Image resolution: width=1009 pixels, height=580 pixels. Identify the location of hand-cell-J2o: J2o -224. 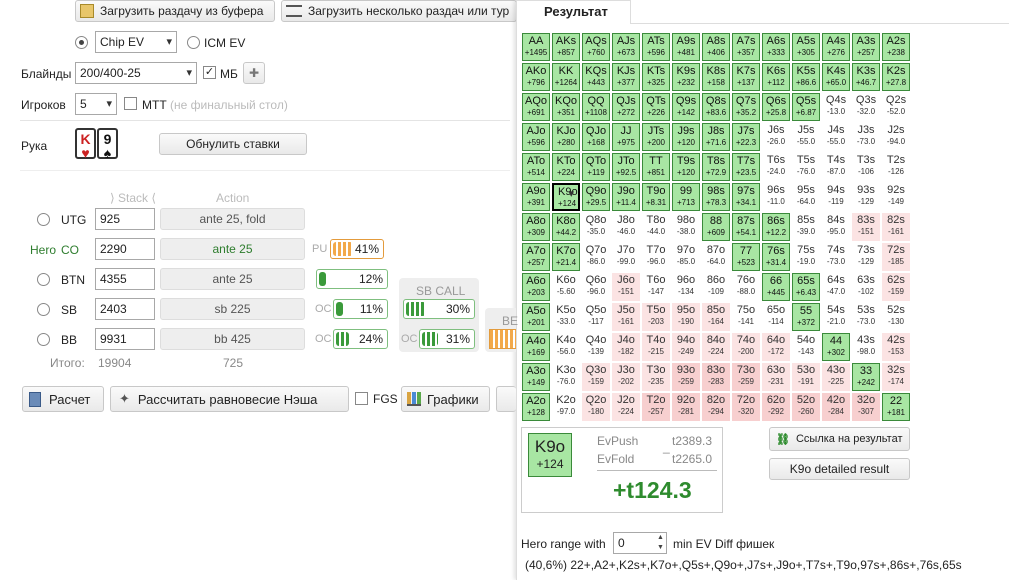
(626, 407).